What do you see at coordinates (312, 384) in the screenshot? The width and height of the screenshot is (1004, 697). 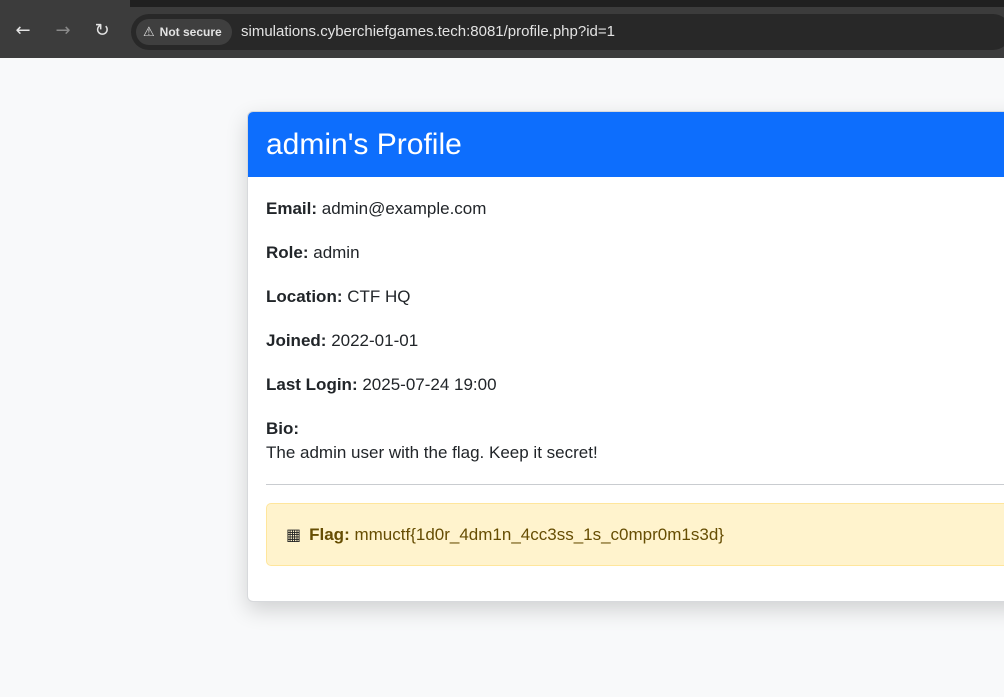 I see `field-label: Last Login:` at bounding box center [312, 384].